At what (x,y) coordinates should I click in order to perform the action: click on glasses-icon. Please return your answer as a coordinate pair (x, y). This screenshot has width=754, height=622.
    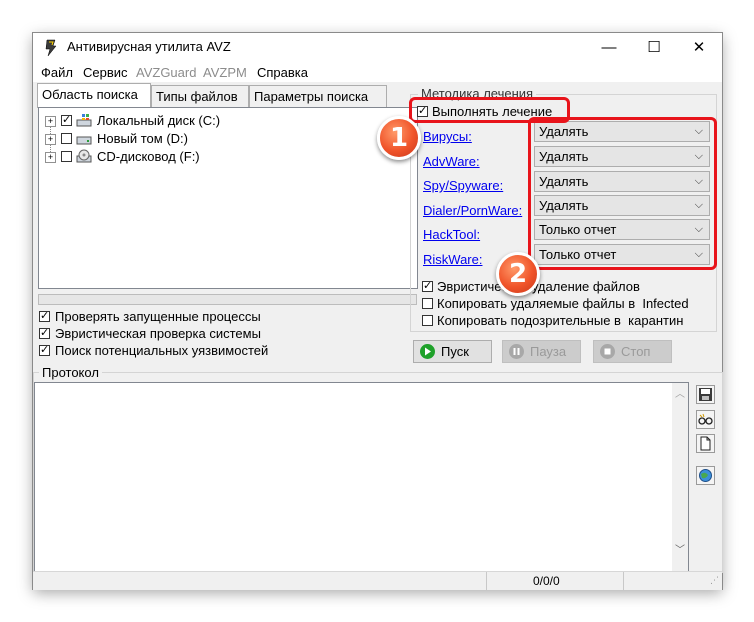
    Looking at the image, I should click on (705, 419).